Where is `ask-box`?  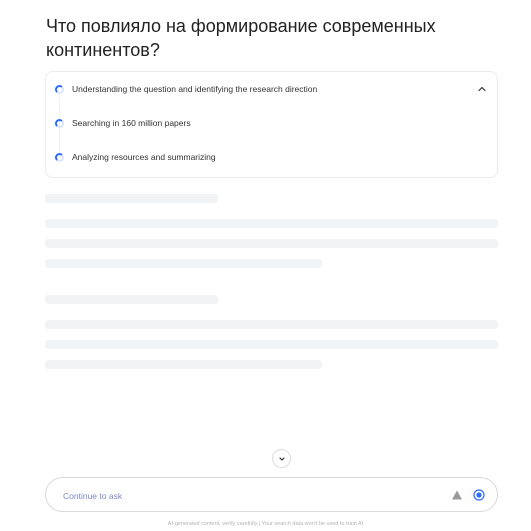
ask-box is located at coordinates (271, 494).